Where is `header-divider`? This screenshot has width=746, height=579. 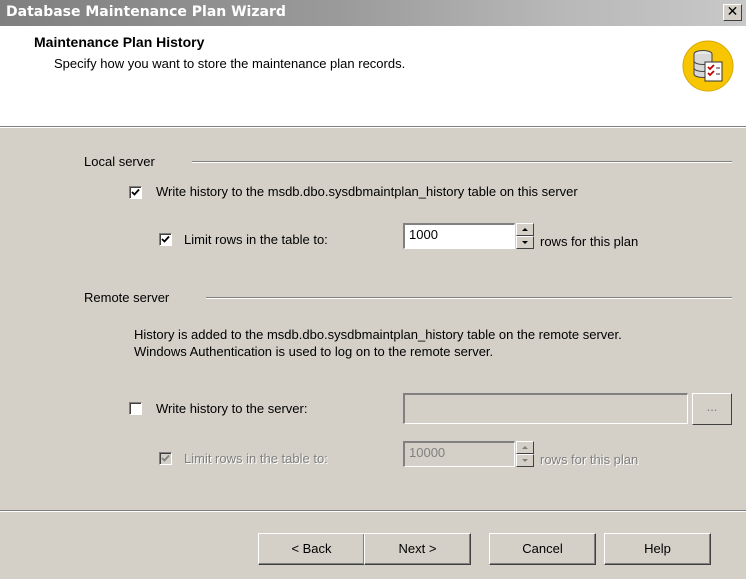
header-divider is located at coordinates (373, 127).